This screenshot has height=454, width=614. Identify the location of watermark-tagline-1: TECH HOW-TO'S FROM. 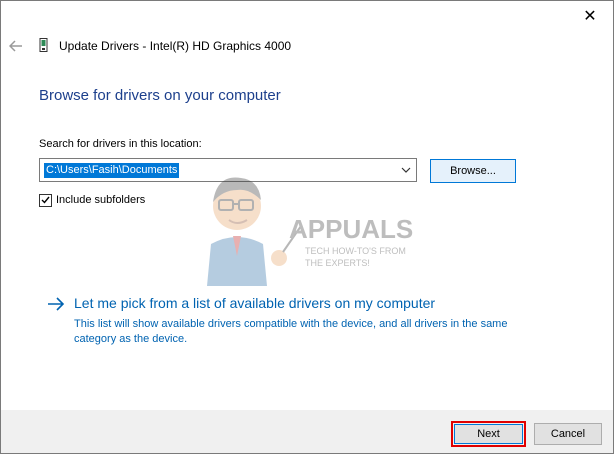
(355, 251).